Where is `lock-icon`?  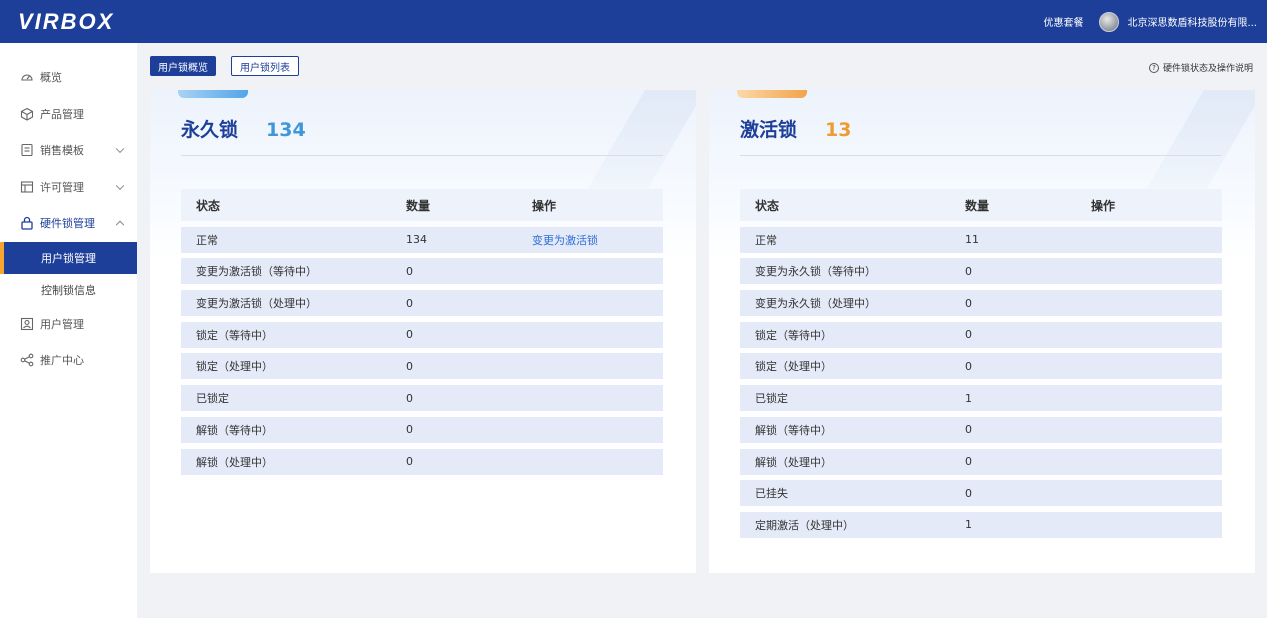
lock-icon is located at coordinates (27, 223).